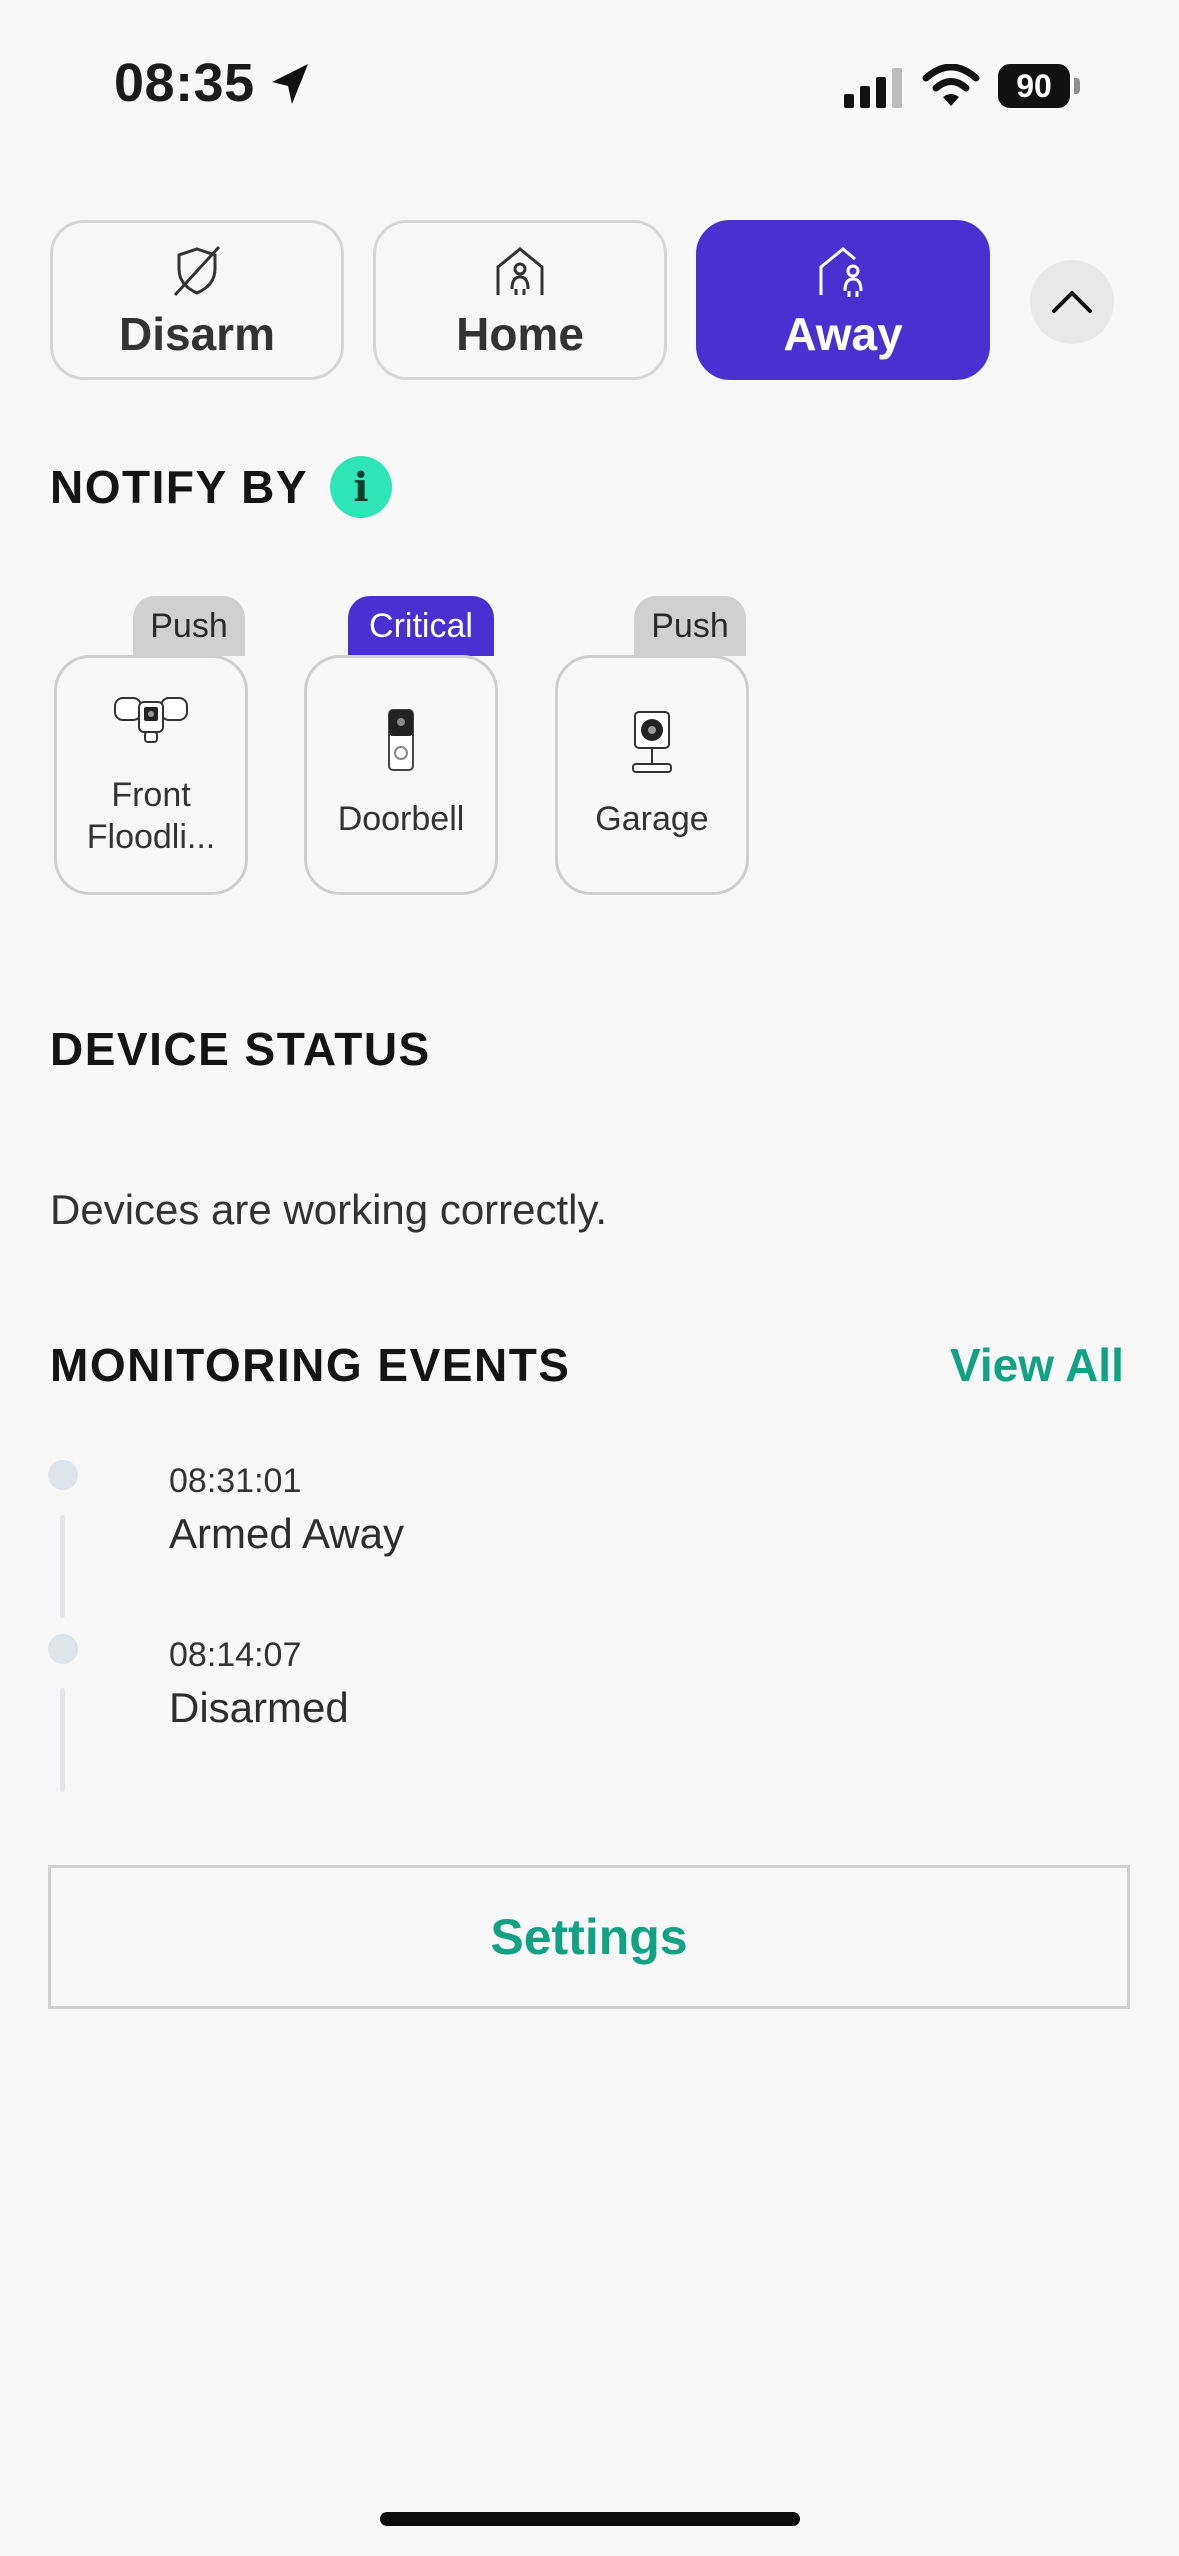 Image resolution: width=1179 pixels, height=2556 pixels. Describe the element at coordinates (179, 487) in the screenshot. I see `notify-by-title: NOTIFY BY` at that location.